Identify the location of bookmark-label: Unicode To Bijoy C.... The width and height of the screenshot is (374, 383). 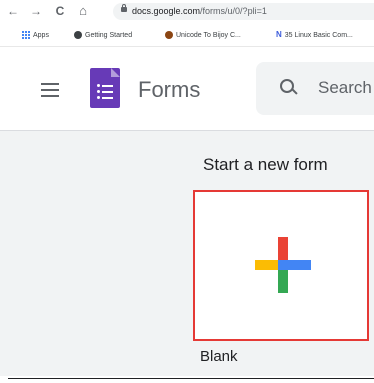
(208, 35).